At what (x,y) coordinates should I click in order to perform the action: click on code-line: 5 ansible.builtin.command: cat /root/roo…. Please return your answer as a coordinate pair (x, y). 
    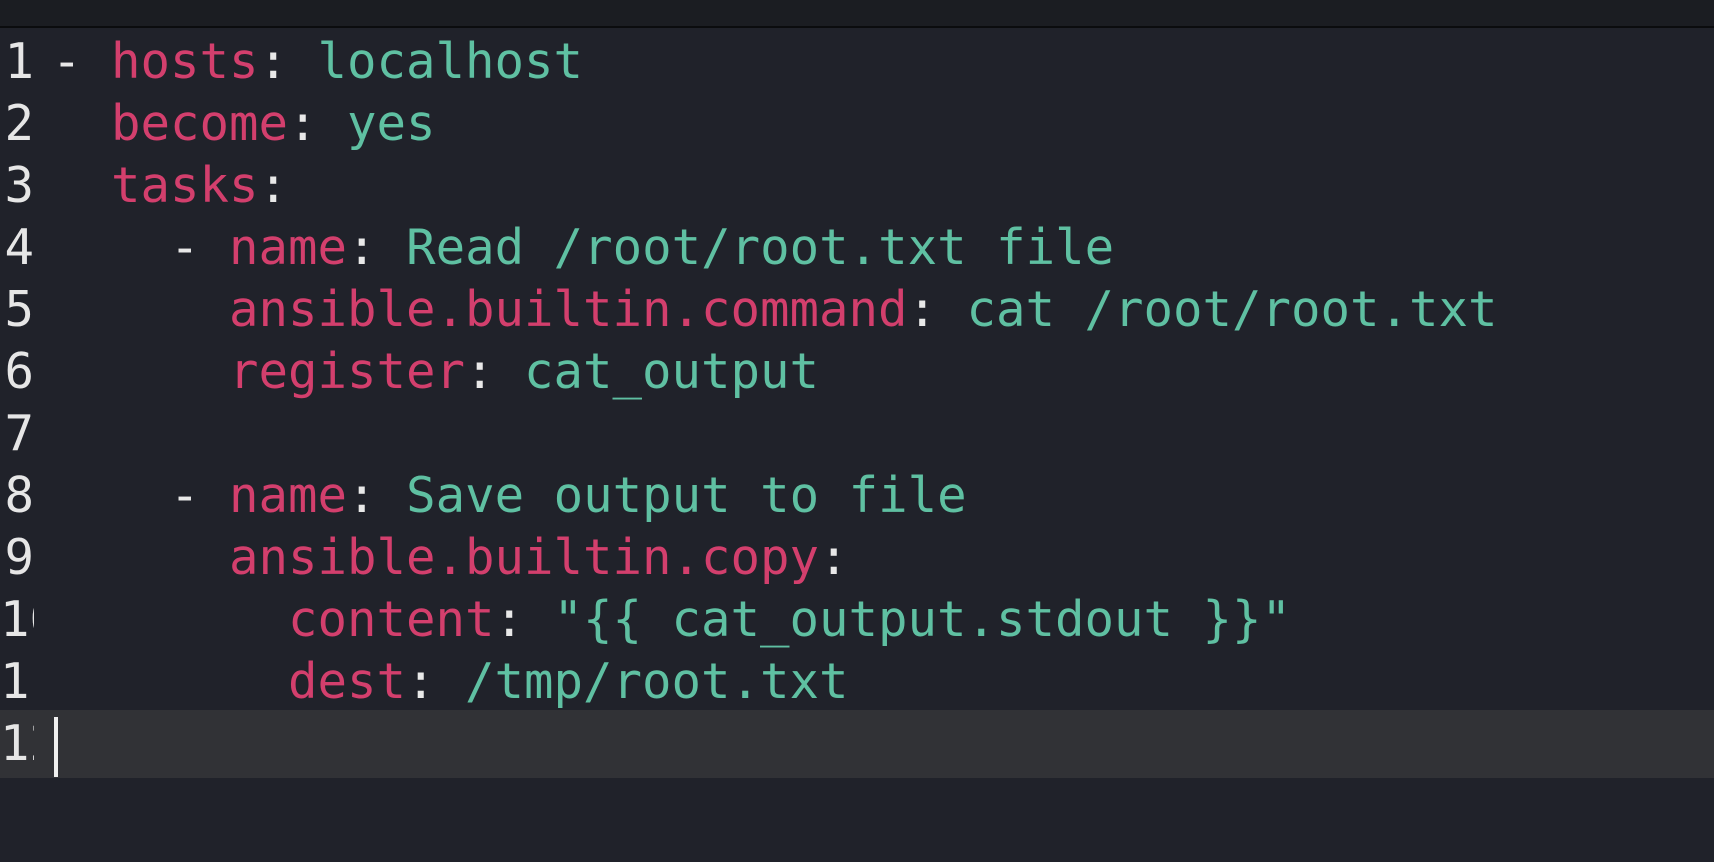
    Looking at the image, I should click on (857, 310).